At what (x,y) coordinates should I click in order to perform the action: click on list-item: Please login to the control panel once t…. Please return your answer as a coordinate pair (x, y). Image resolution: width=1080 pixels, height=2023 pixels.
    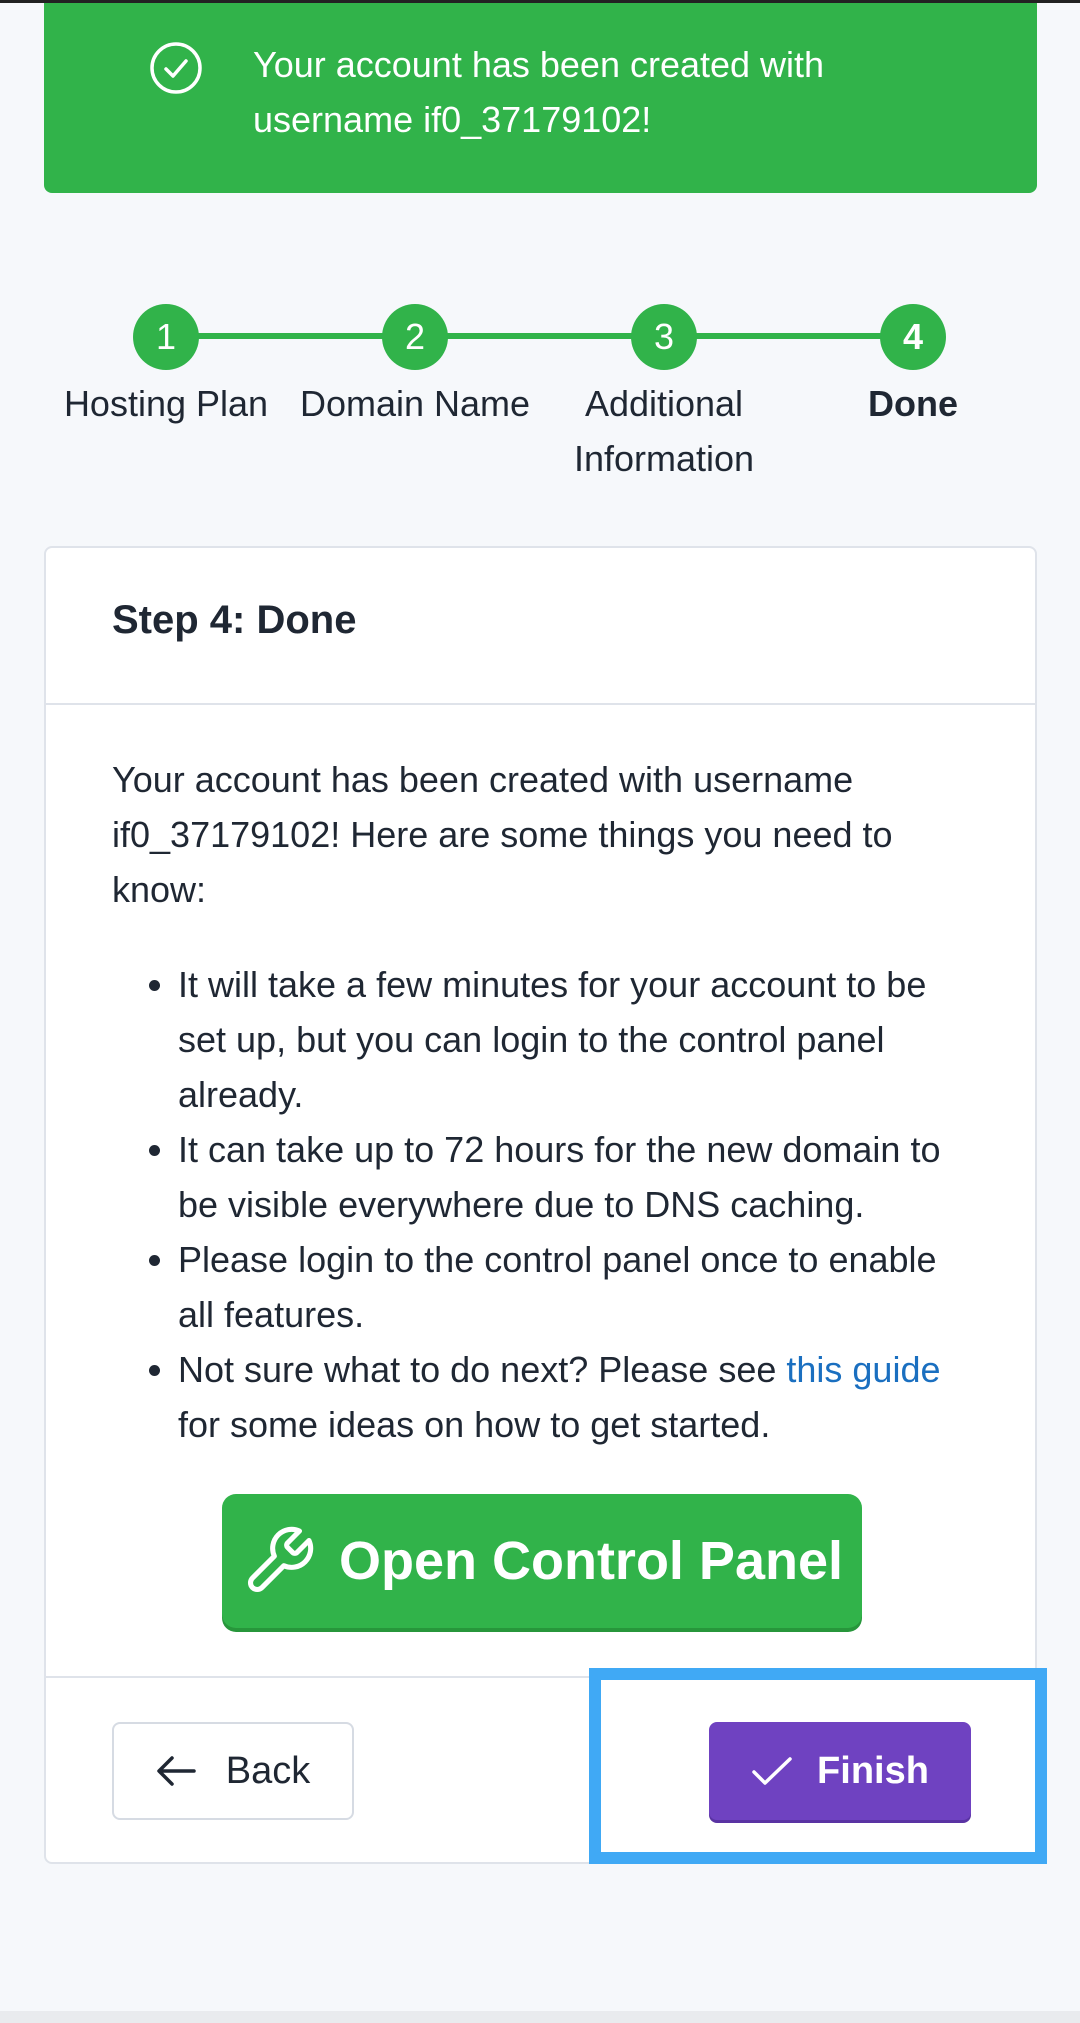
    Looking at the image, I should click on (573, 1287).